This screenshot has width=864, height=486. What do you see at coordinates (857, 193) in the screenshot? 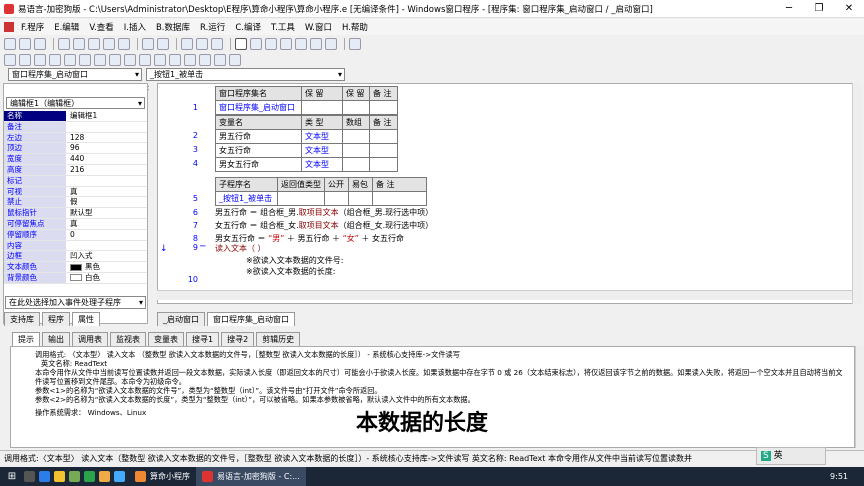
I see `editor-vscrollbar` at bounding box center [857, 193].